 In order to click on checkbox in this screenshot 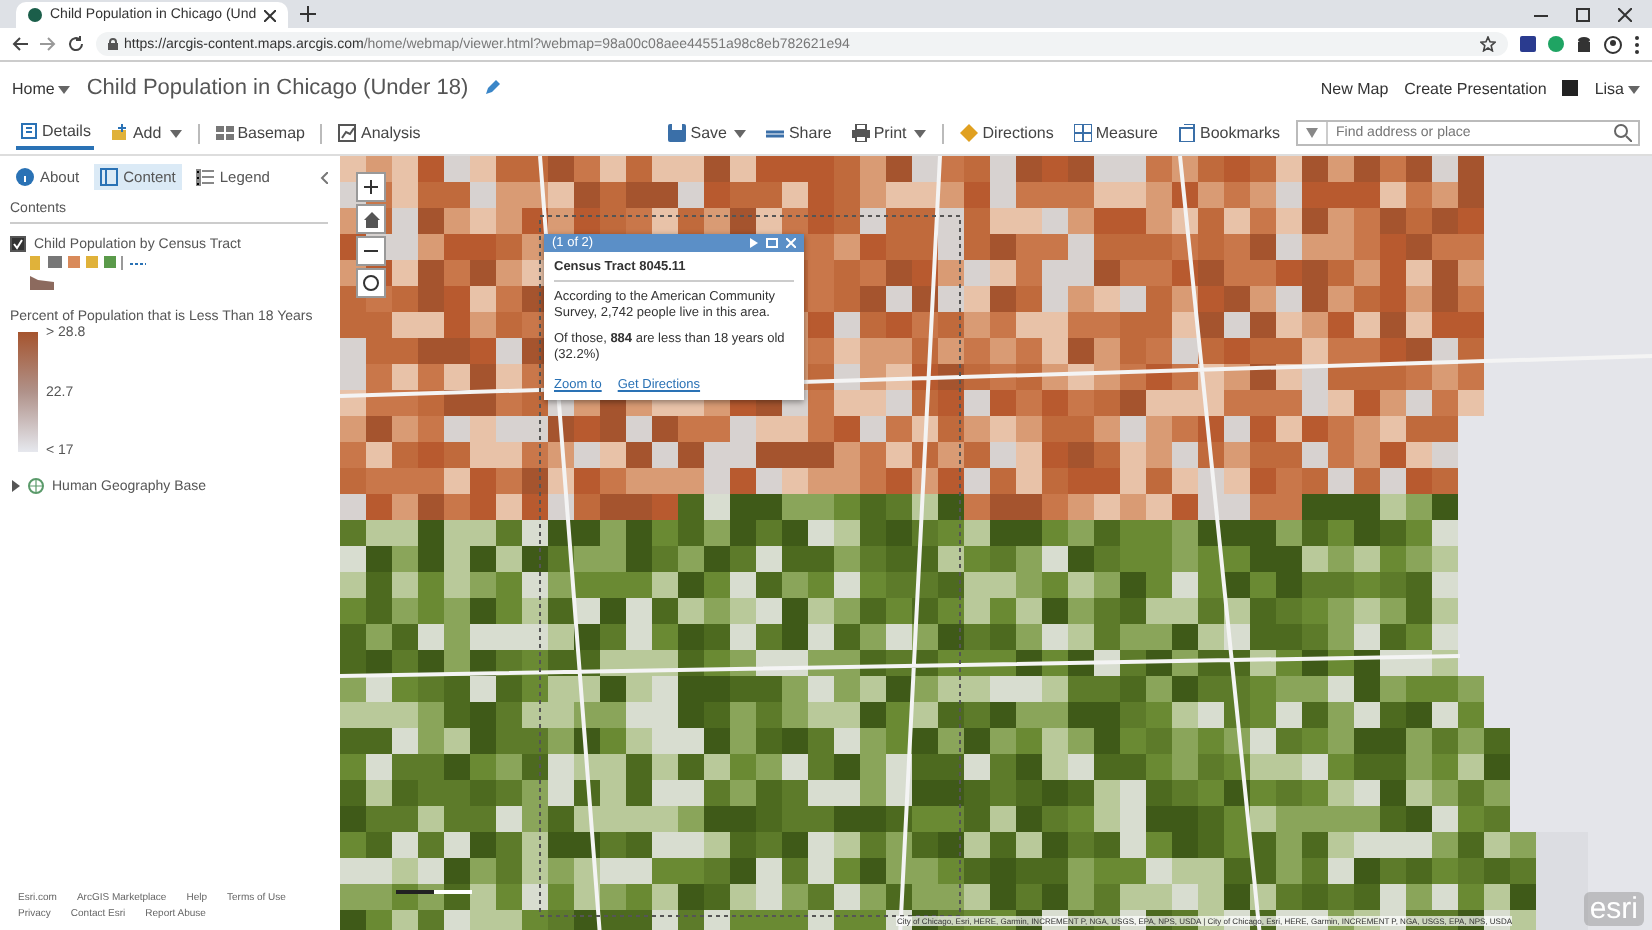, I will do `click(18, 244)`.